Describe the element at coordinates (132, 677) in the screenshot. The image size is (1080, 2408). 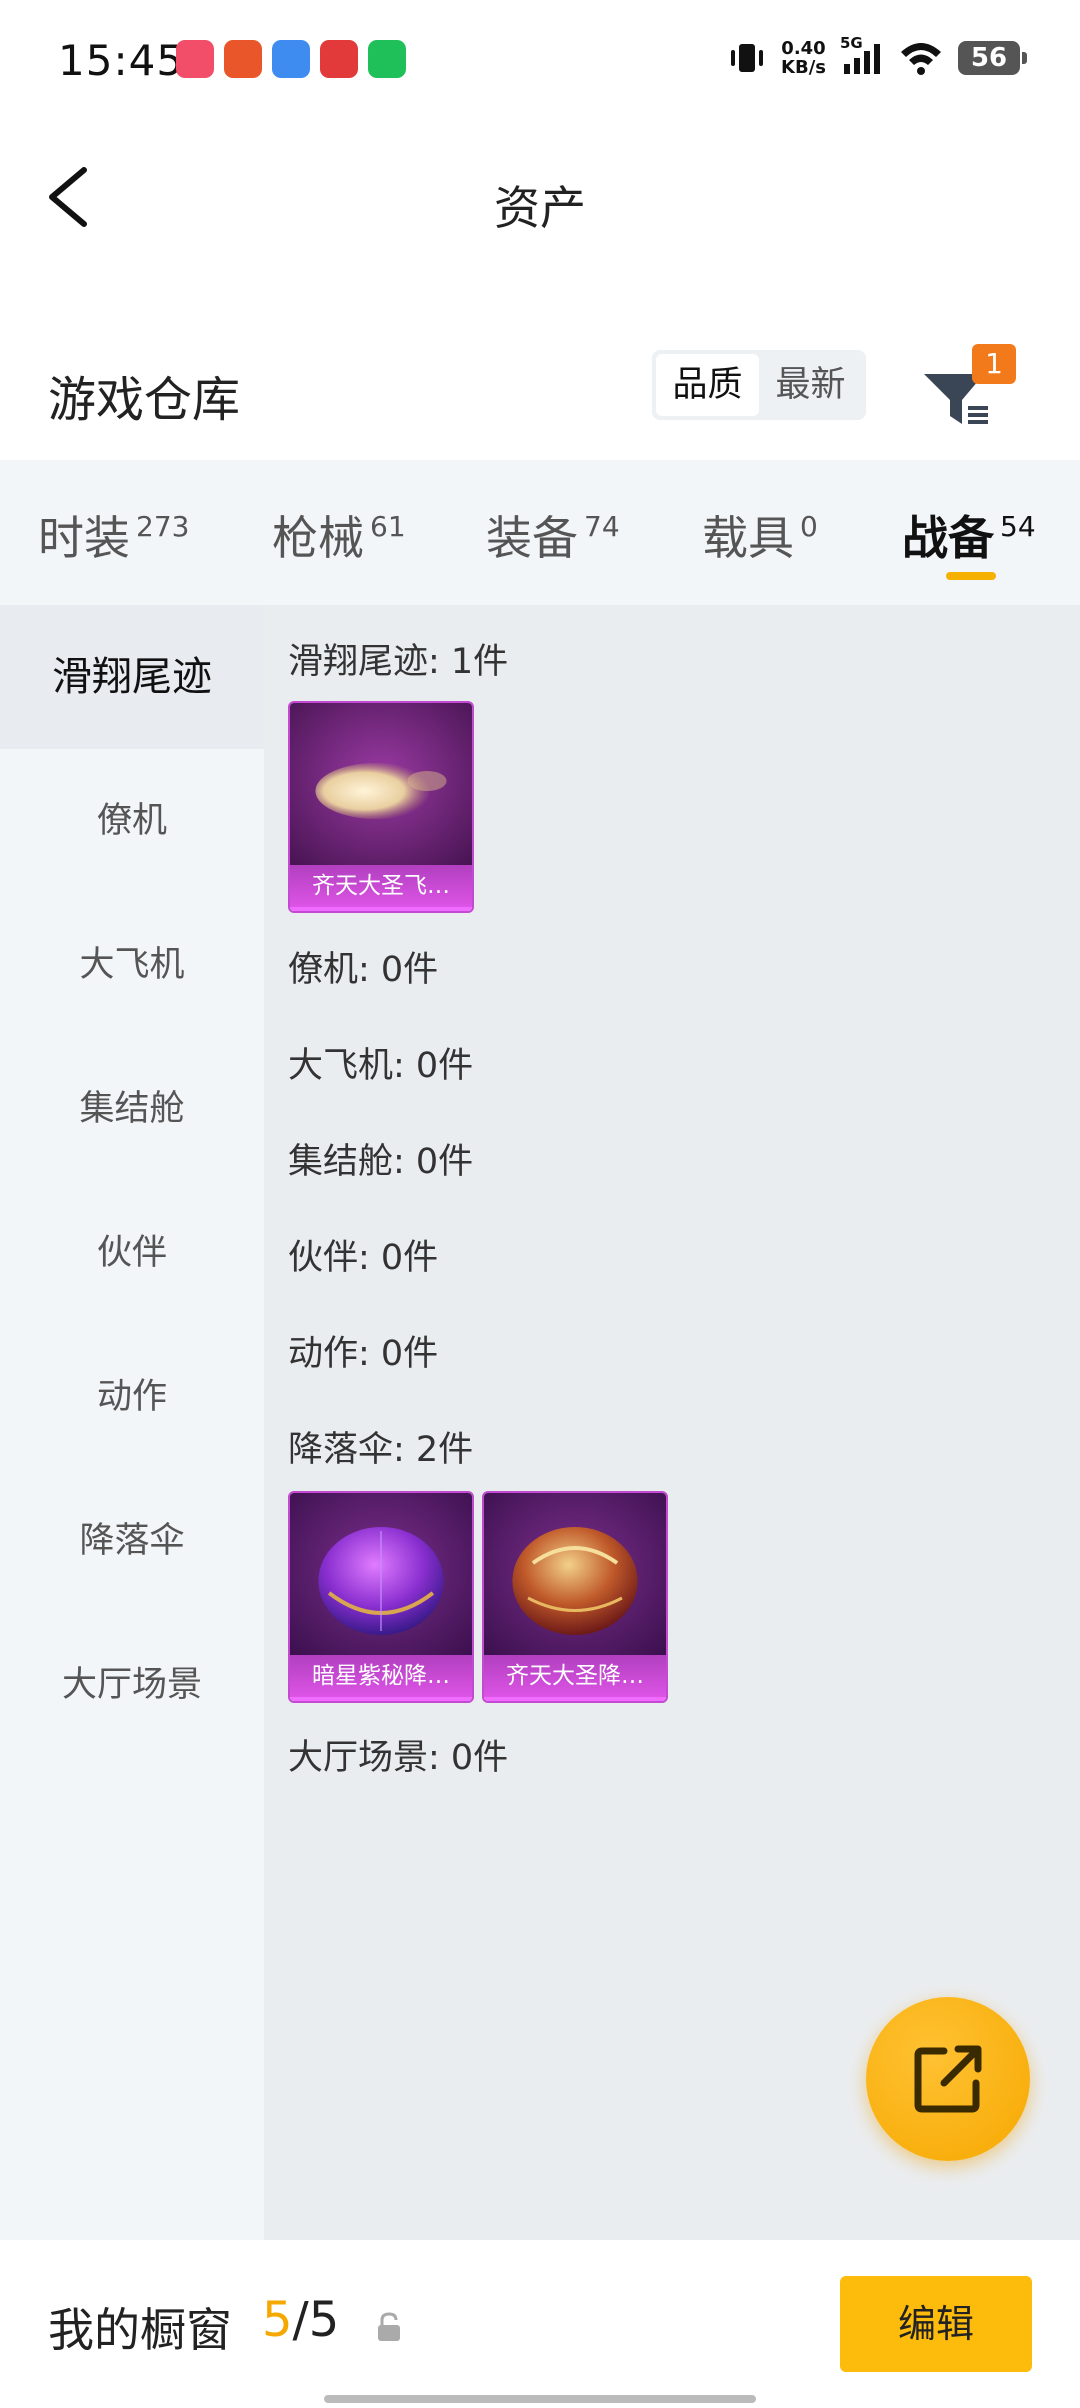
I see `sub-nav-glide-trail: 滑翔尾迹` at that location.